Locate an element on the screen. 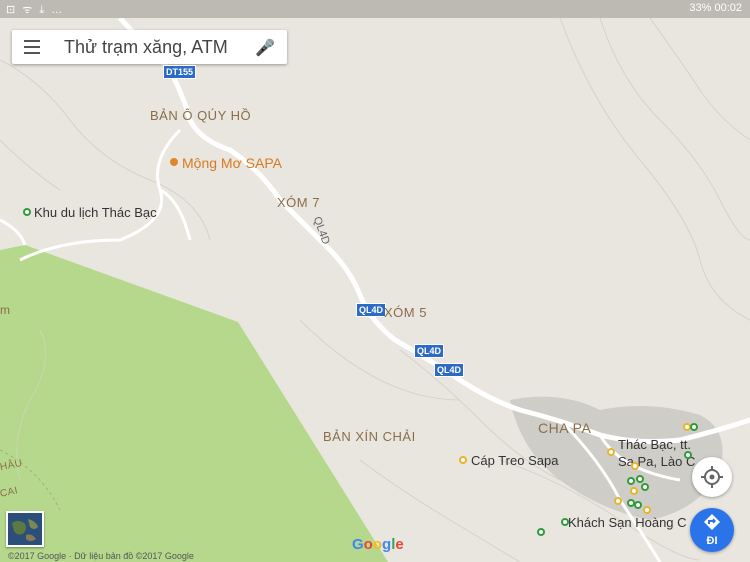  status-bar: ⊡ ᯤ ⤓ … 33% 00:02 is located at coordinates (375, 9).